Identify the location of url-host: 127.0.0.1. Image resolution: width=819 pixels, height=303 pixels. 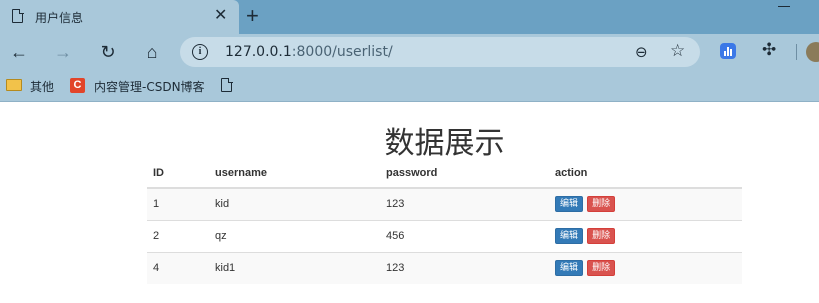
(258, 52).